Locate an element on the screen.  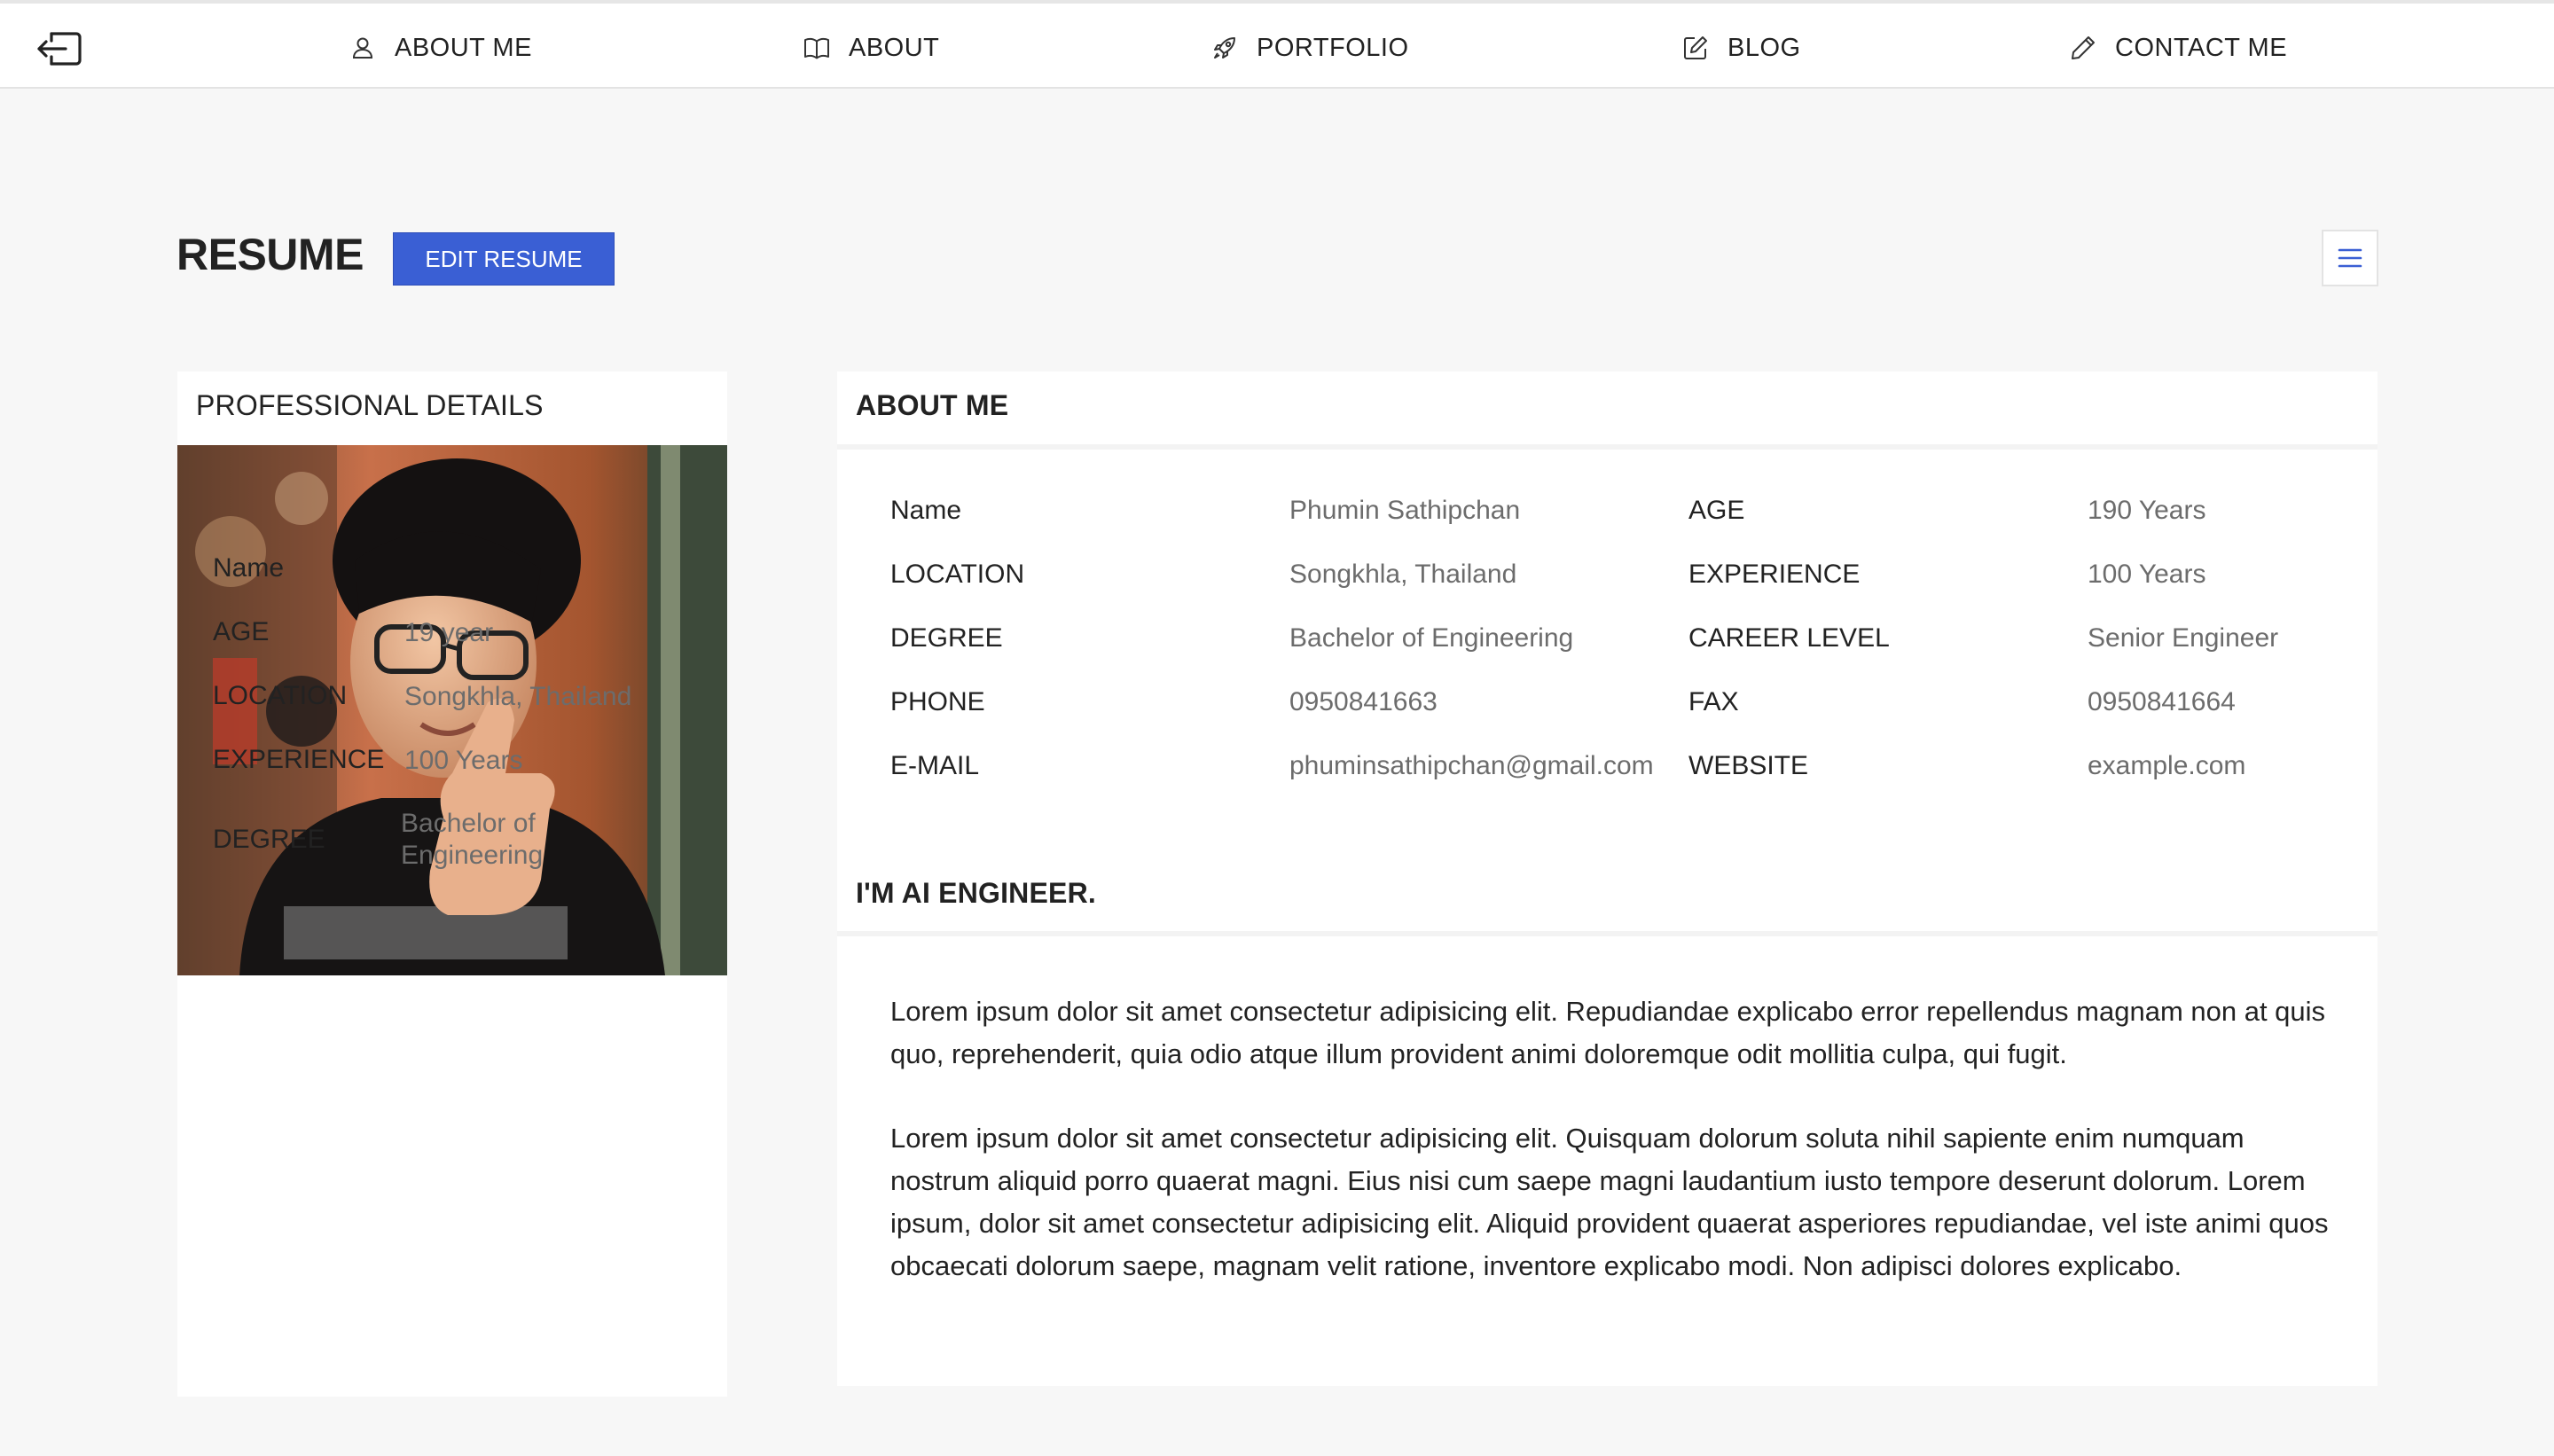
about-location-value: Songkhla, Thailand is located at coordinates (1403, 574).